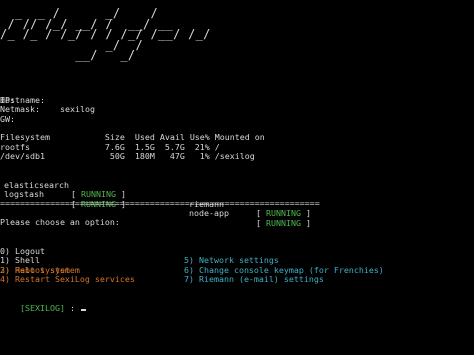 Image resolution: width=474 pixels, height=355 pixels. Describe the element at coordinates (42, 307) in the screenshot. I see `prompt-tag: [SEXILOG]` at that location.